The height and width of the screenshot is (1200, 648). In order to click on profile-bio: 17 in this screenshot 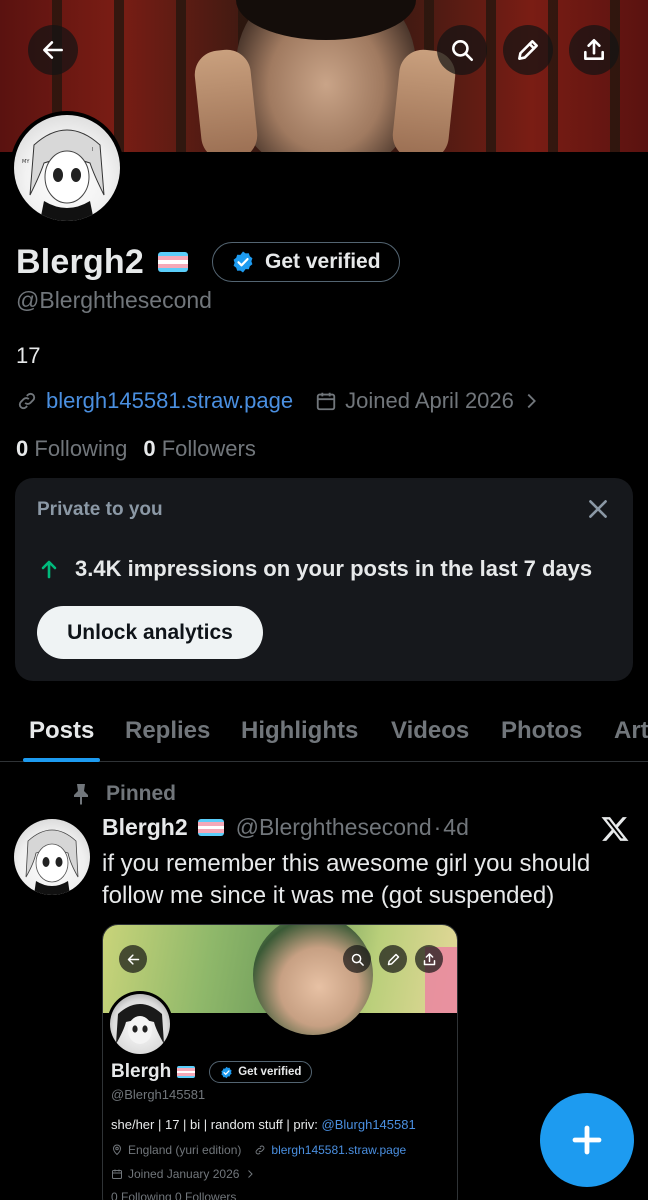, I will do `click(28, 355)`.